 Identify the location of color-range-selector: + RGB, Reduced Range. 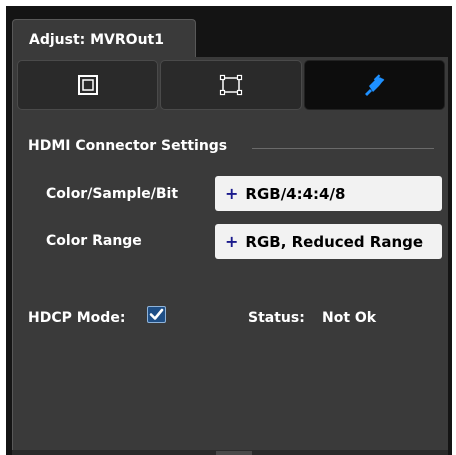
(328, 241).